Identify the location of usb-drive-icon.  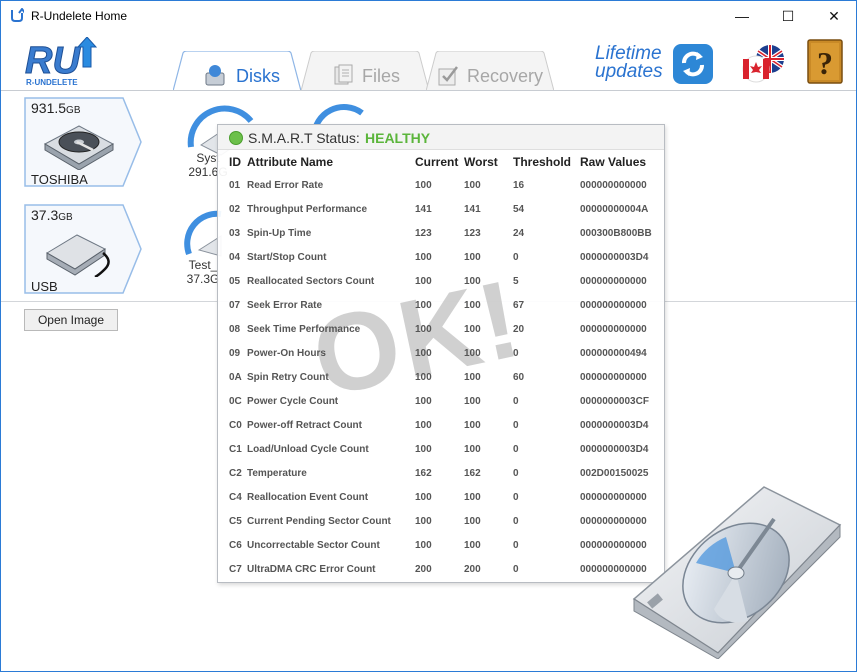
(78, 255).